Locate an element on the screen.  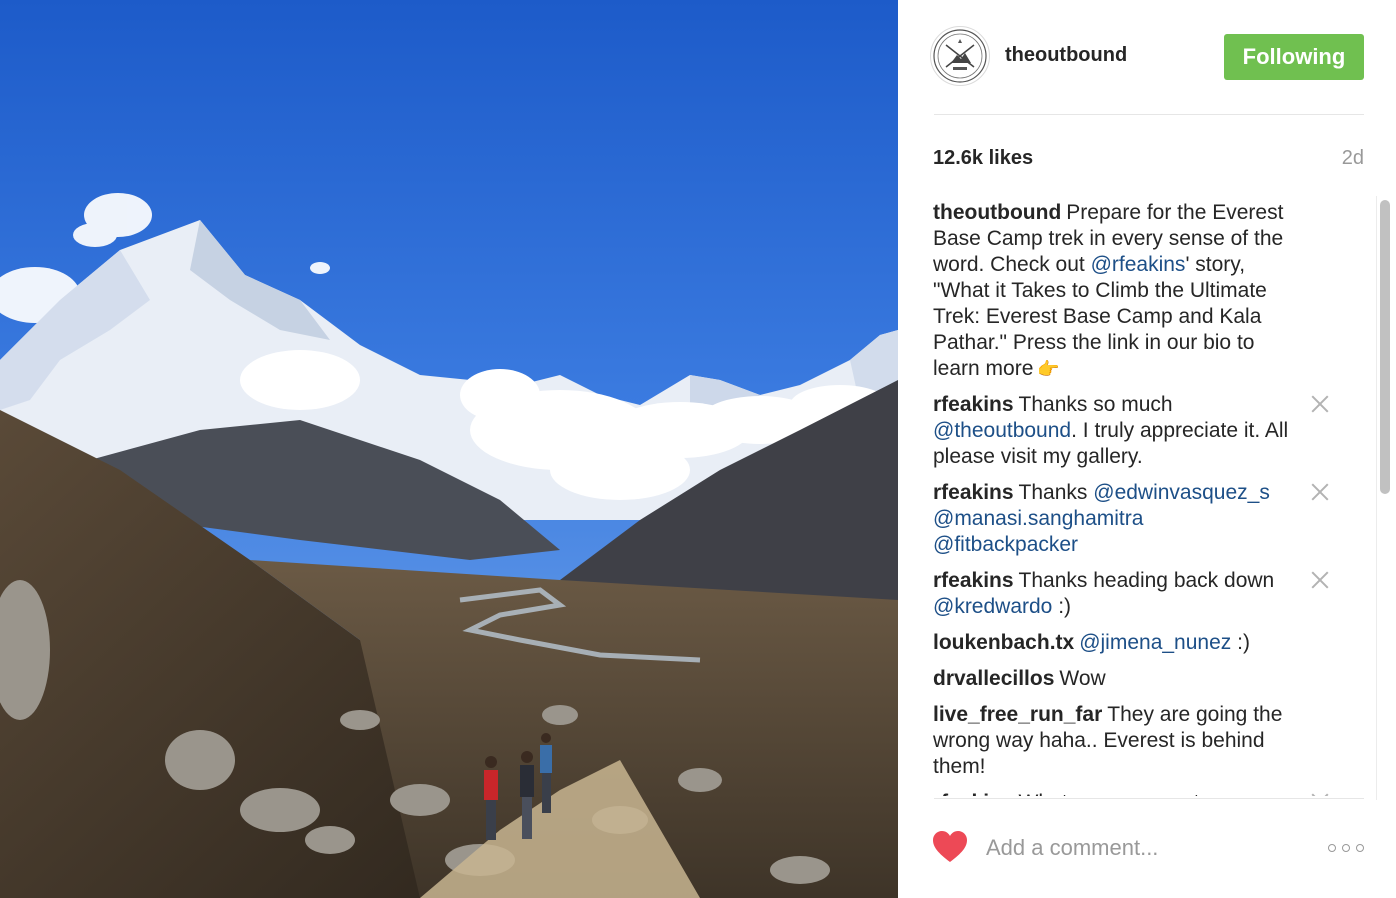
comment-mention-link: @jimena_nunez is located at coordinates (1155, 642).